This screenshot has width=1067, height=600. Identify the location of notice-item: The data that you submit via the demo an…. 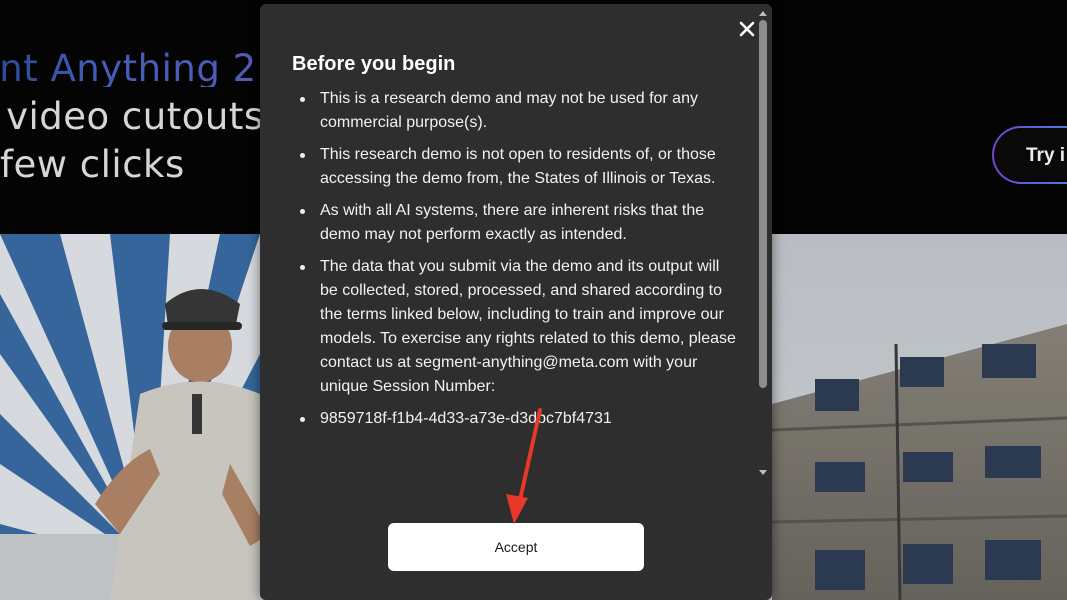
(520, 327).